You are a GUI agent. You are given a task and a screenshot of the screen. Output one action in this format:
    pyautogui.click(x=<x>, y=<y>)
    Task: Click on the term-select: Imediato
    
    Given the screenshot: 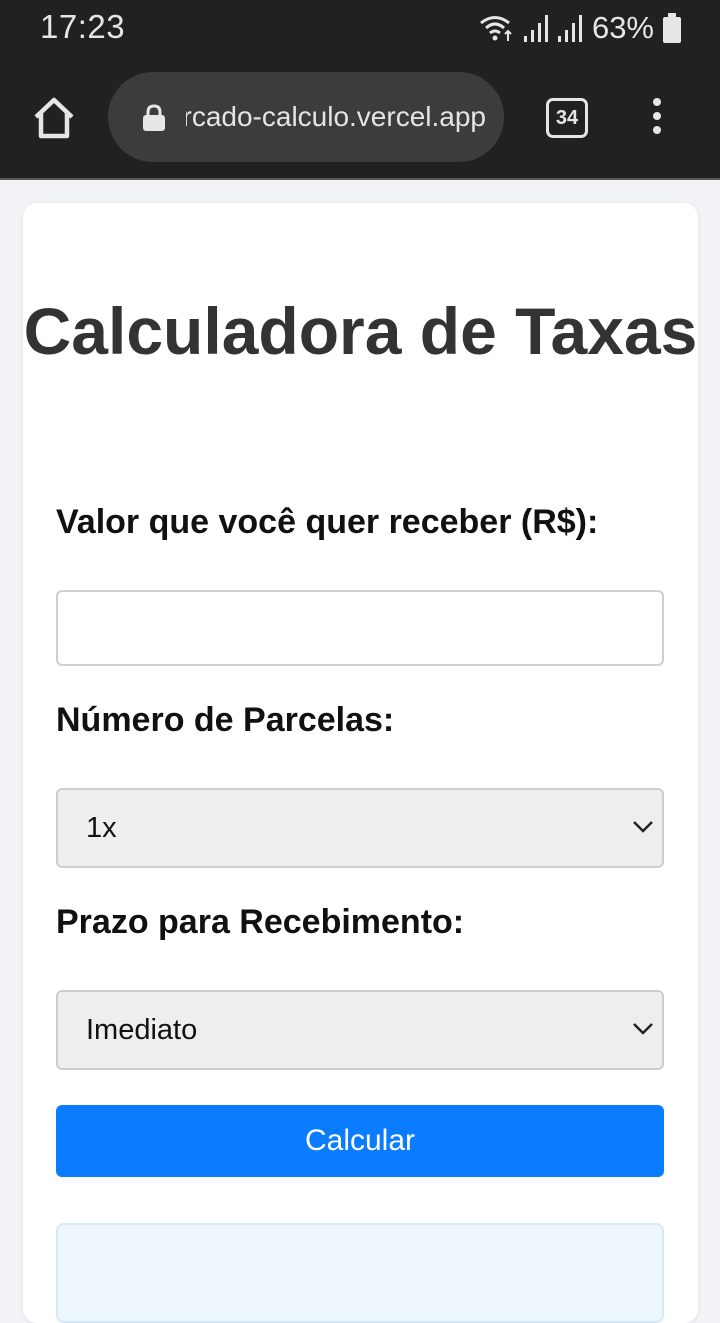 What is the action you would take?
    pyautogui.click(x=360, y=1030)
    